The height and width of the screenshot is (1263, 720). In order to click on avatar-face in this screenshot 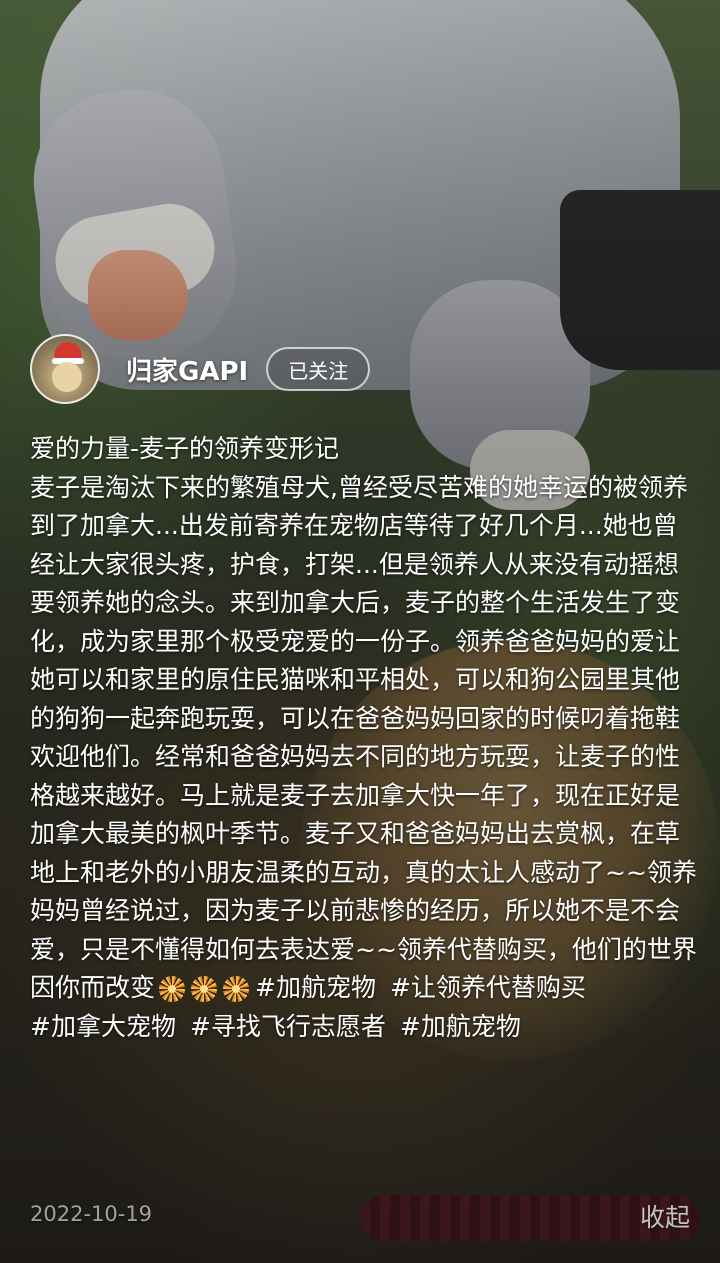, I will do `click(67, 377)`.